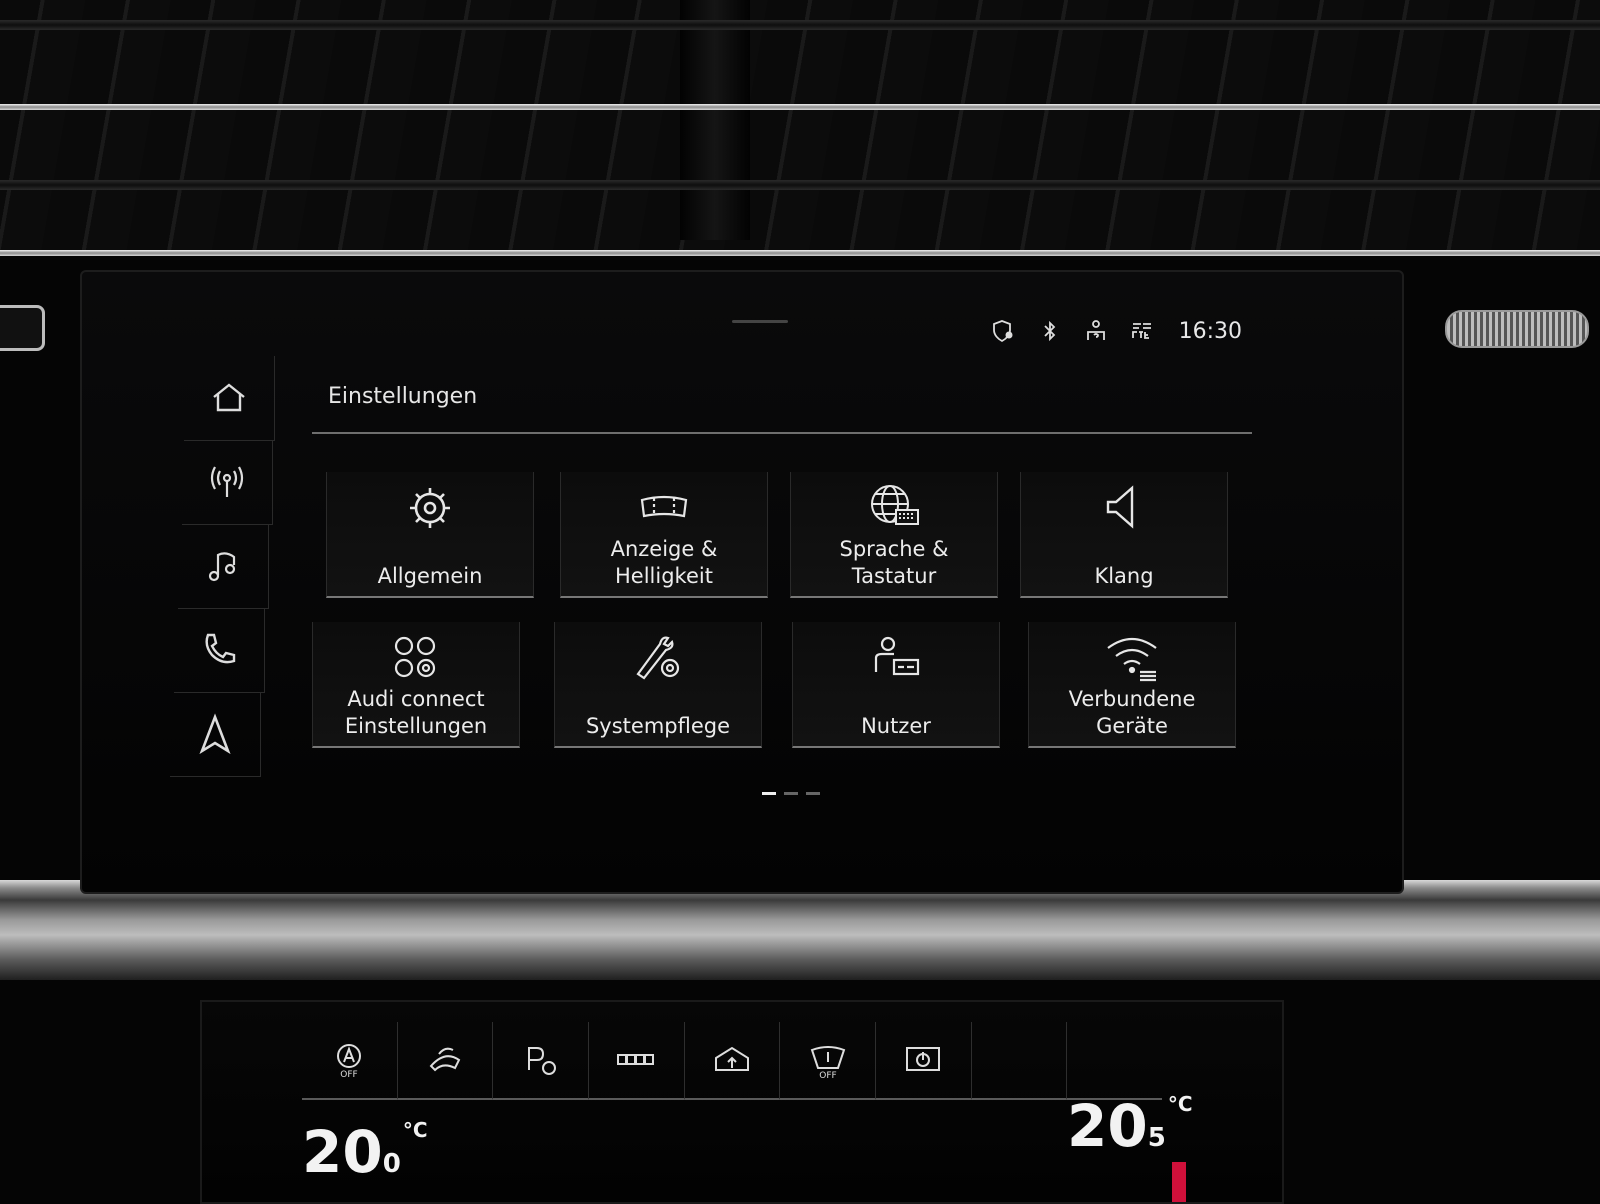 This screenshot has height=1204, width=1600. I want to click on tile-anzeige-helligkeit: Anzeige & Helligkeit, so click(664, 535).